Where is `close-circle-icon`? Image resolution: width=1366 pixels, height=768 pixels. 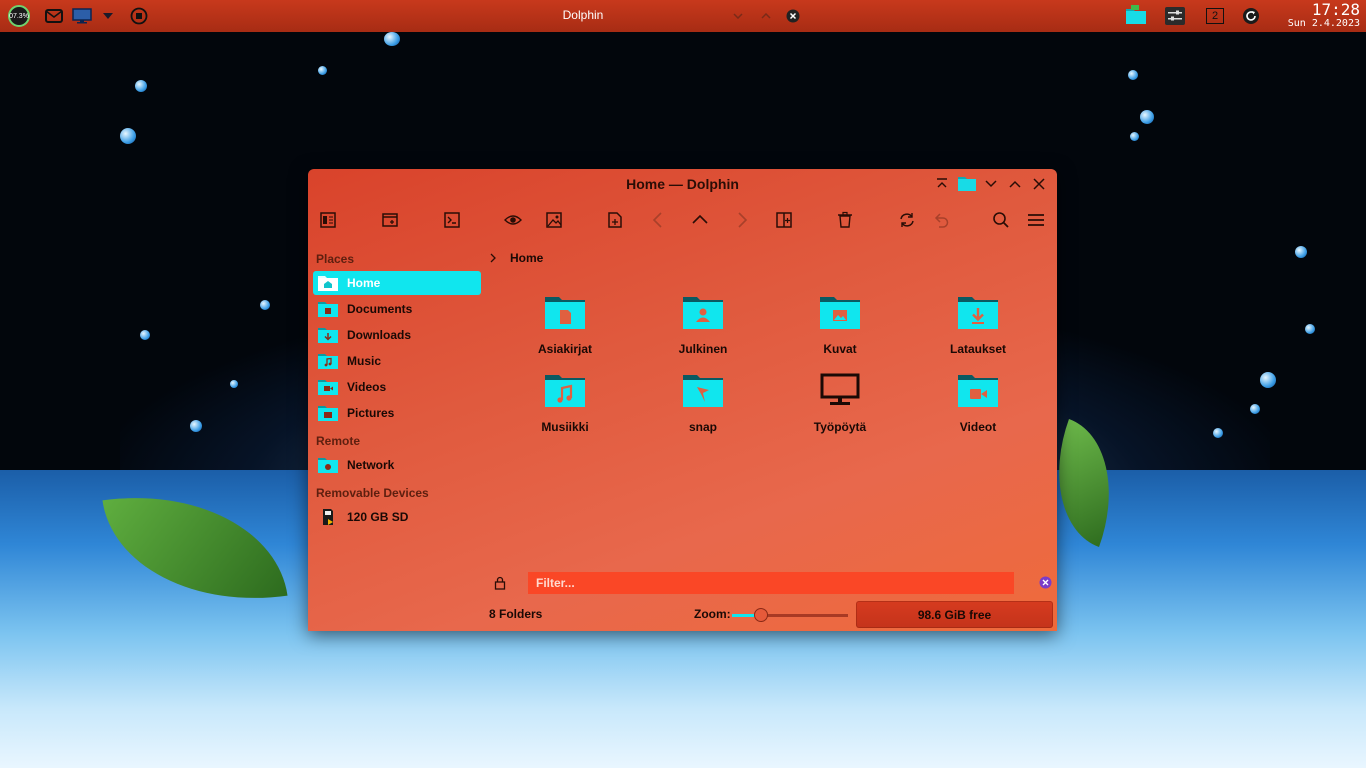 close-circle-icon is located at coordinates (1045, 582).